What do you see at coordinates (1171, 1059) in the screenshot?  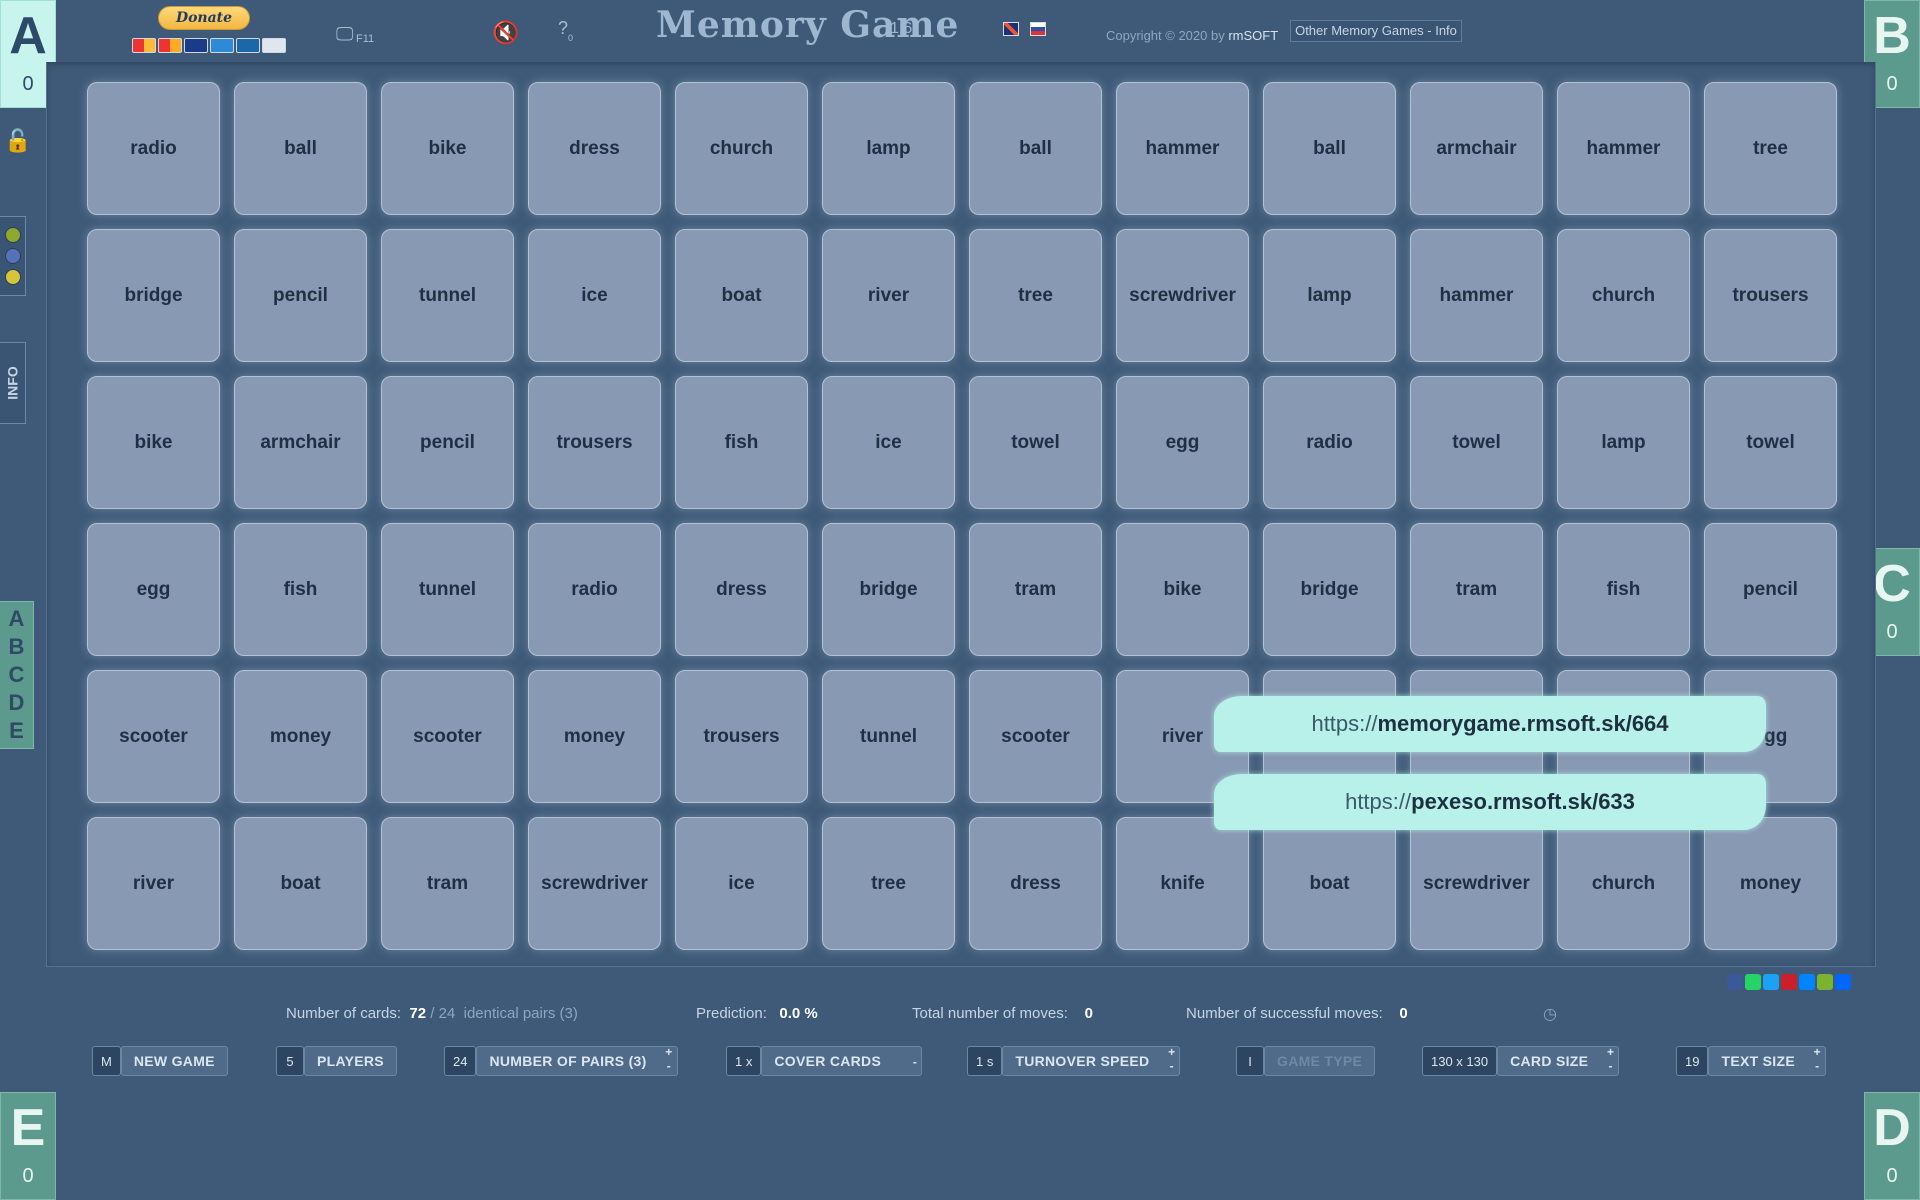 I see `speed-stepper-icon: + -` at bounding box center [1171, 1059].